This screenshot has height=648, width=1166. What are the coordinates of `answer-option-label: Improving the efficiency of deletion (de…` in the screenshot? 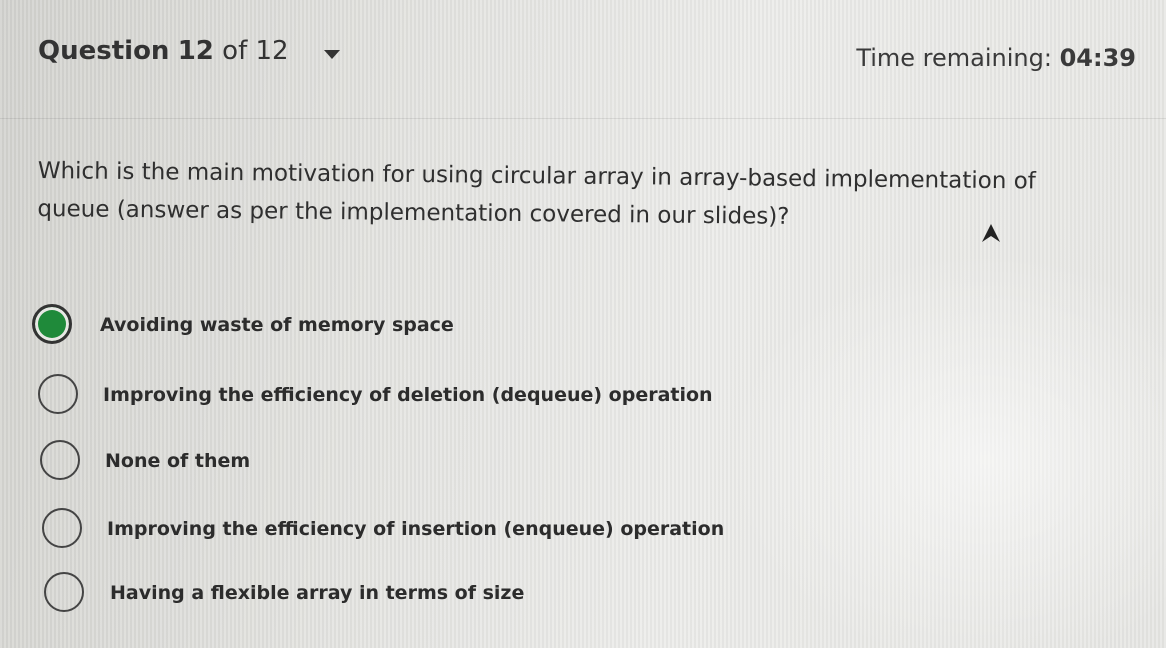 It's located at (408, 395).